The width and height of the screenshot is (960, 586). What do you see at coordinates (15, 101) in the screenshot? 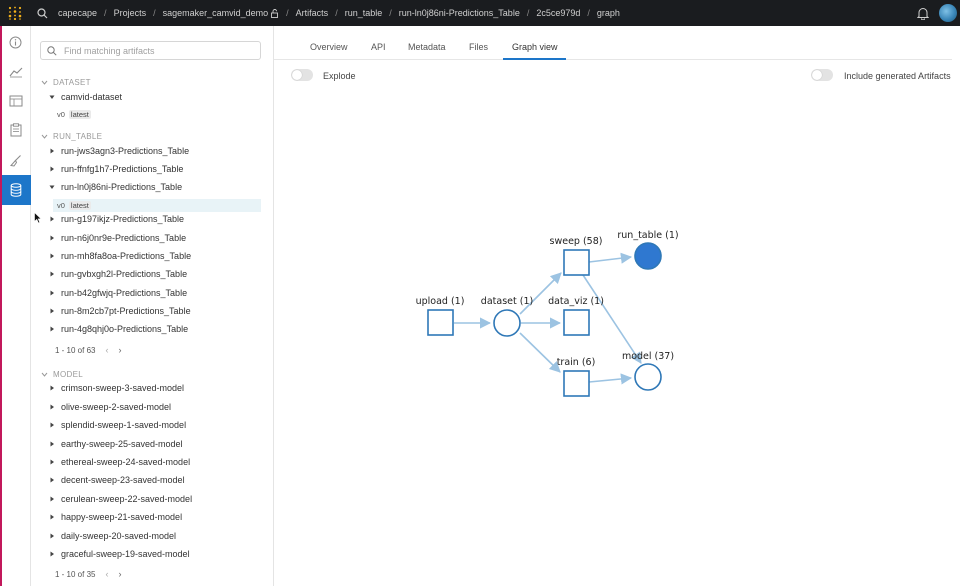
I see `table-icon` at bounding box center [15, 101].